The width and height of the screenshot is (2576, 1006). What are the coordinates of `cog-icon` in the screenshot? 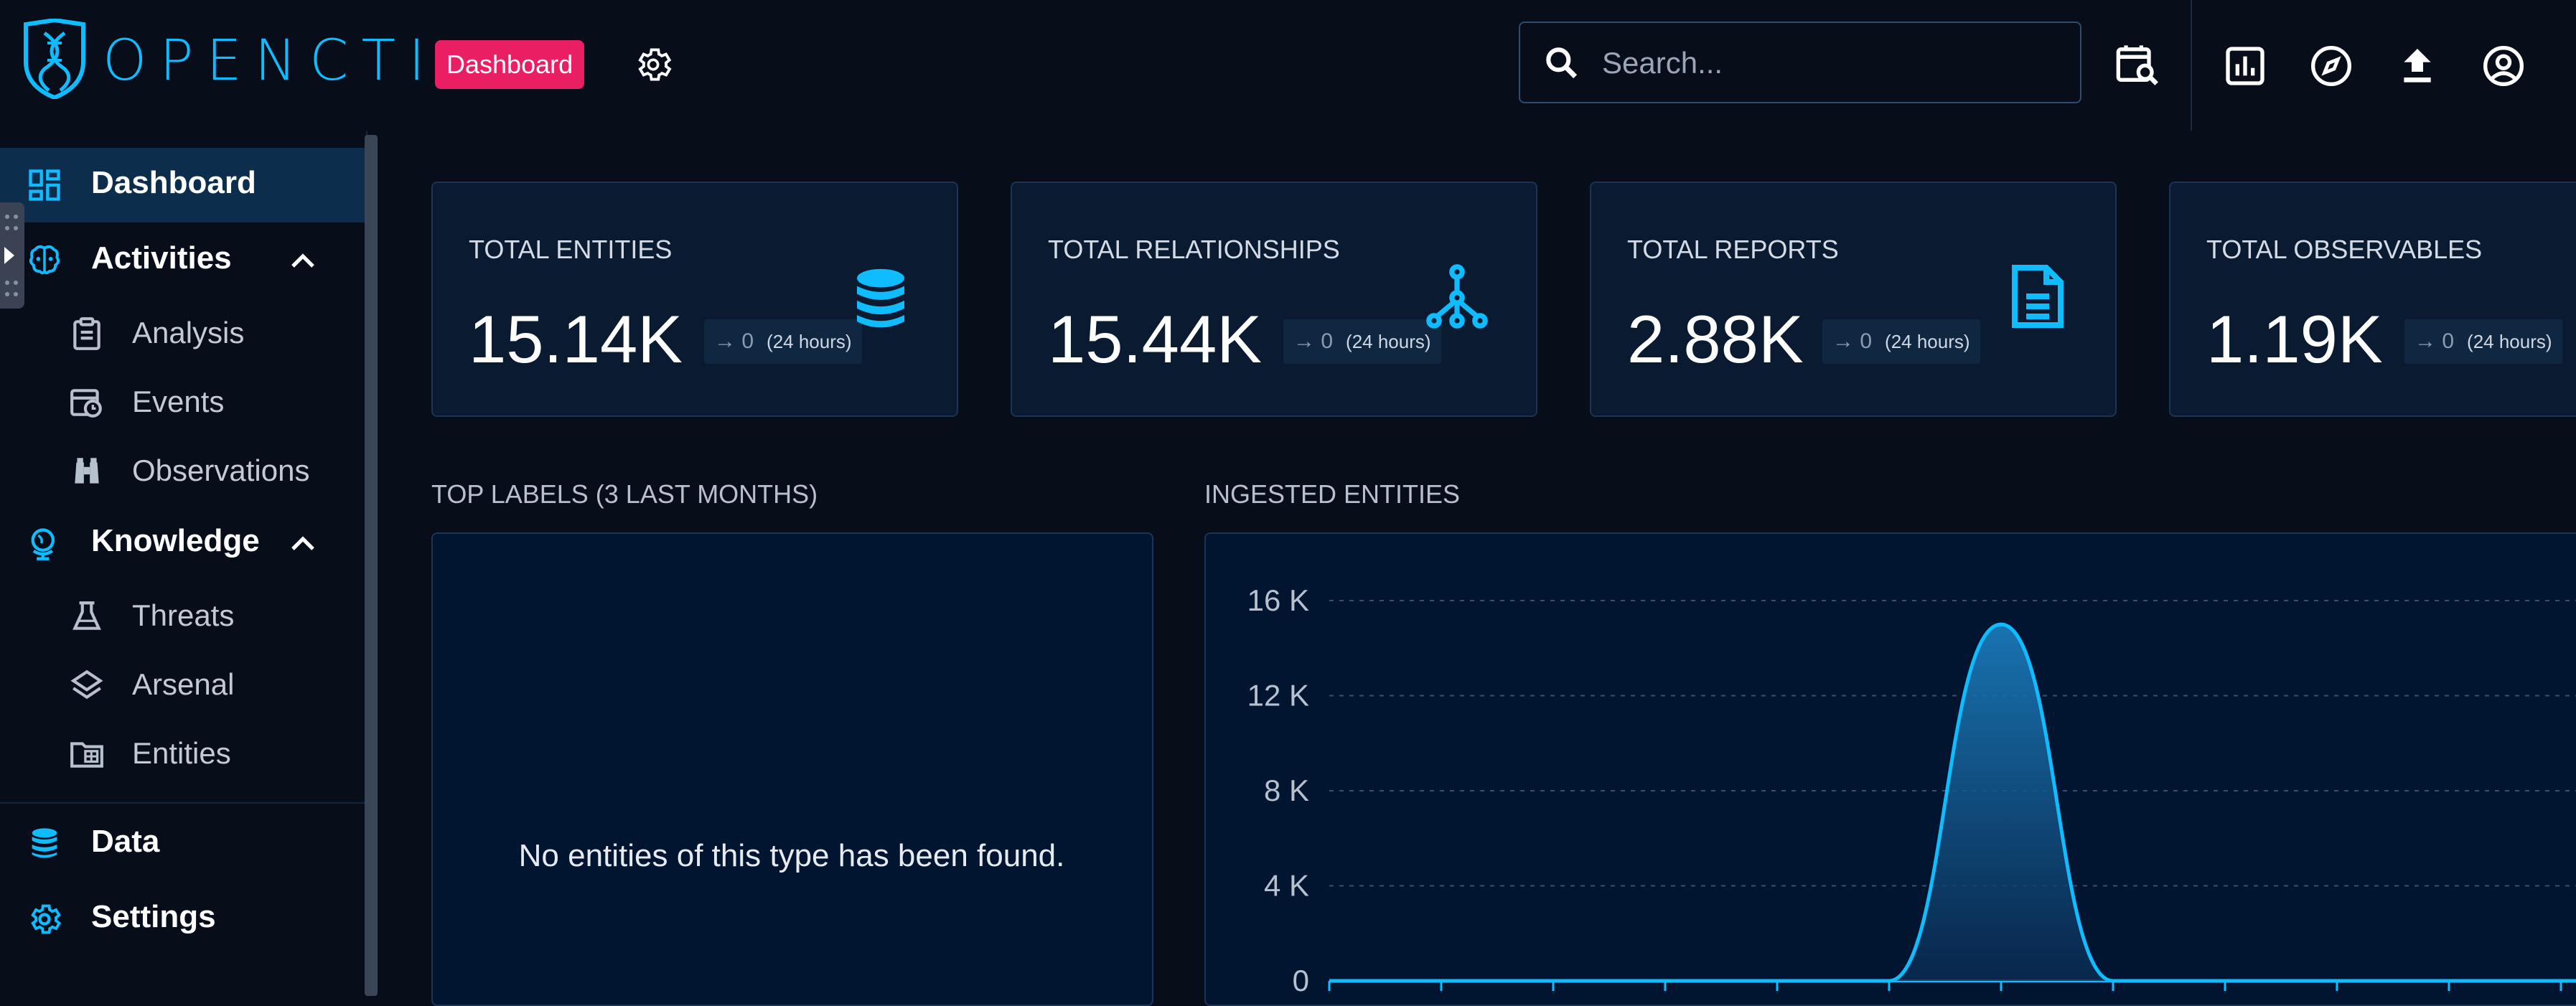 It's located at (45, 919).